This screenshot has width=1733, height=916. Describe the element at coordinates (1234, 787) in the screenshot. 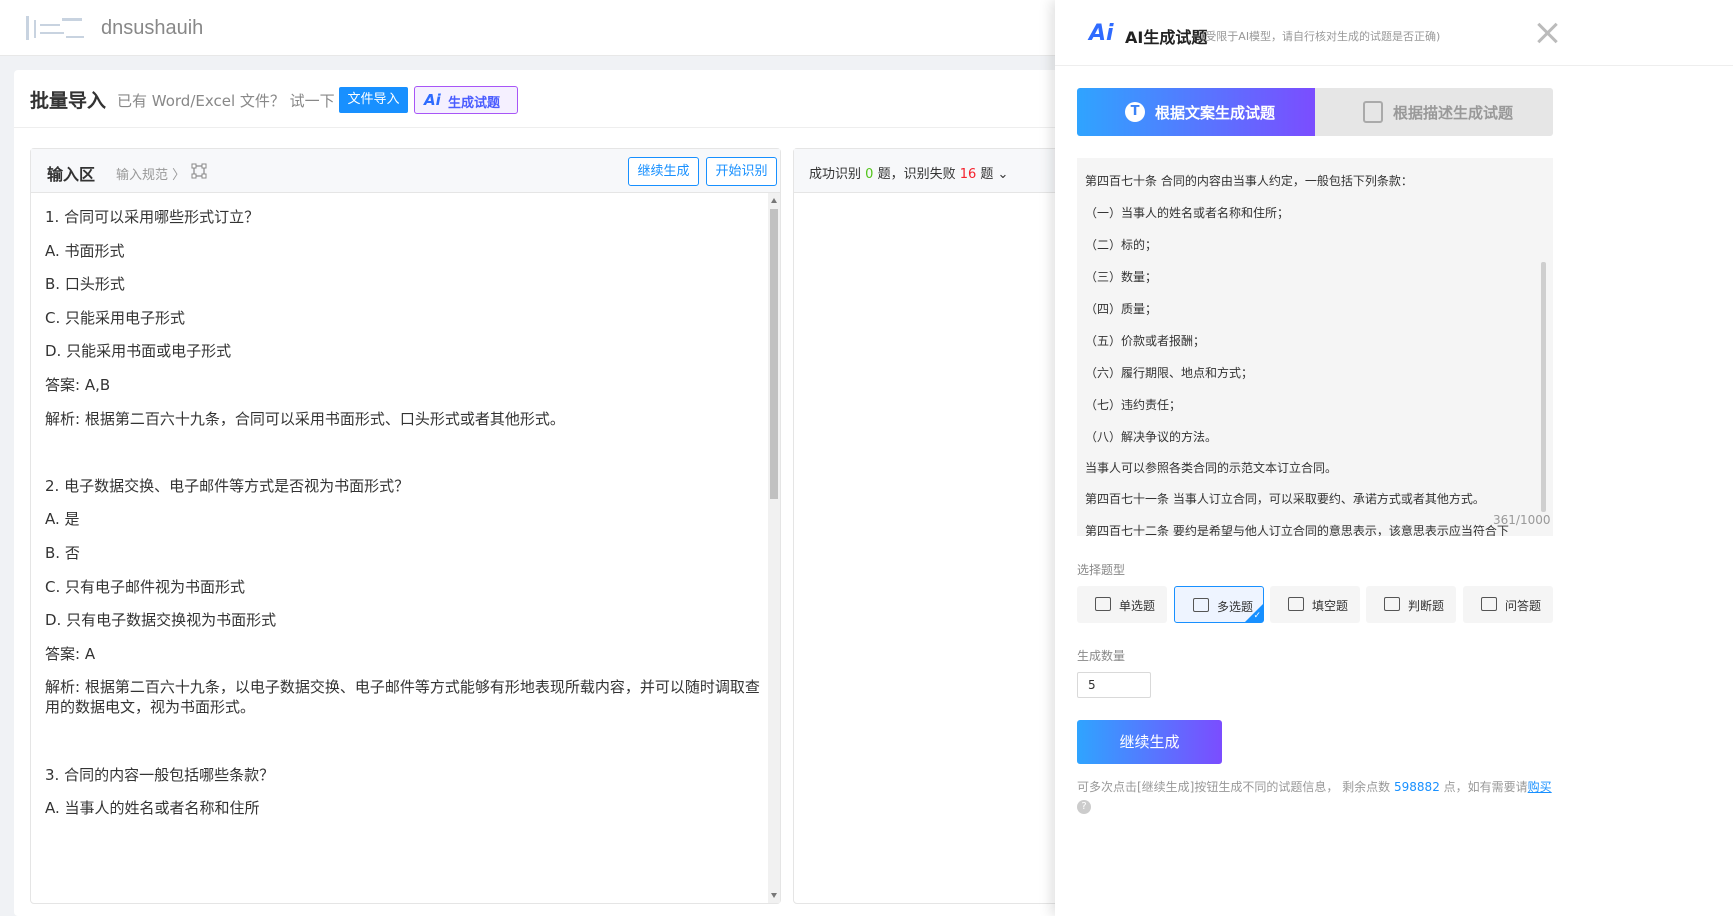

I see `note-prefix: 可多次点击[继续生成]按钮生成不同的试题信息， 剩余点数` at that location.